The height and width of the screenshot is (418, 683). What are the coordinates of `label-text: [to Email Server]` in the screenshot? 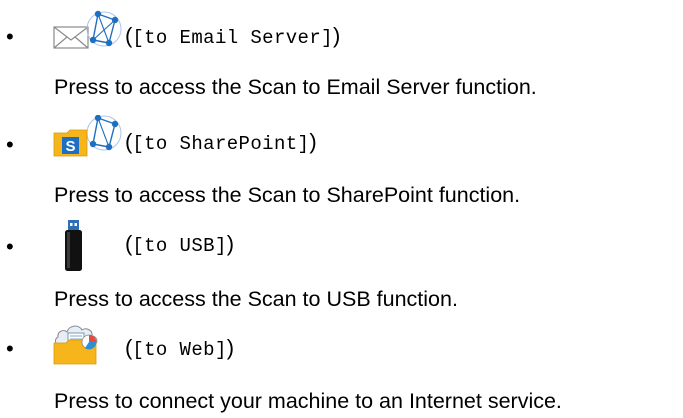 It's located at (232, 38).